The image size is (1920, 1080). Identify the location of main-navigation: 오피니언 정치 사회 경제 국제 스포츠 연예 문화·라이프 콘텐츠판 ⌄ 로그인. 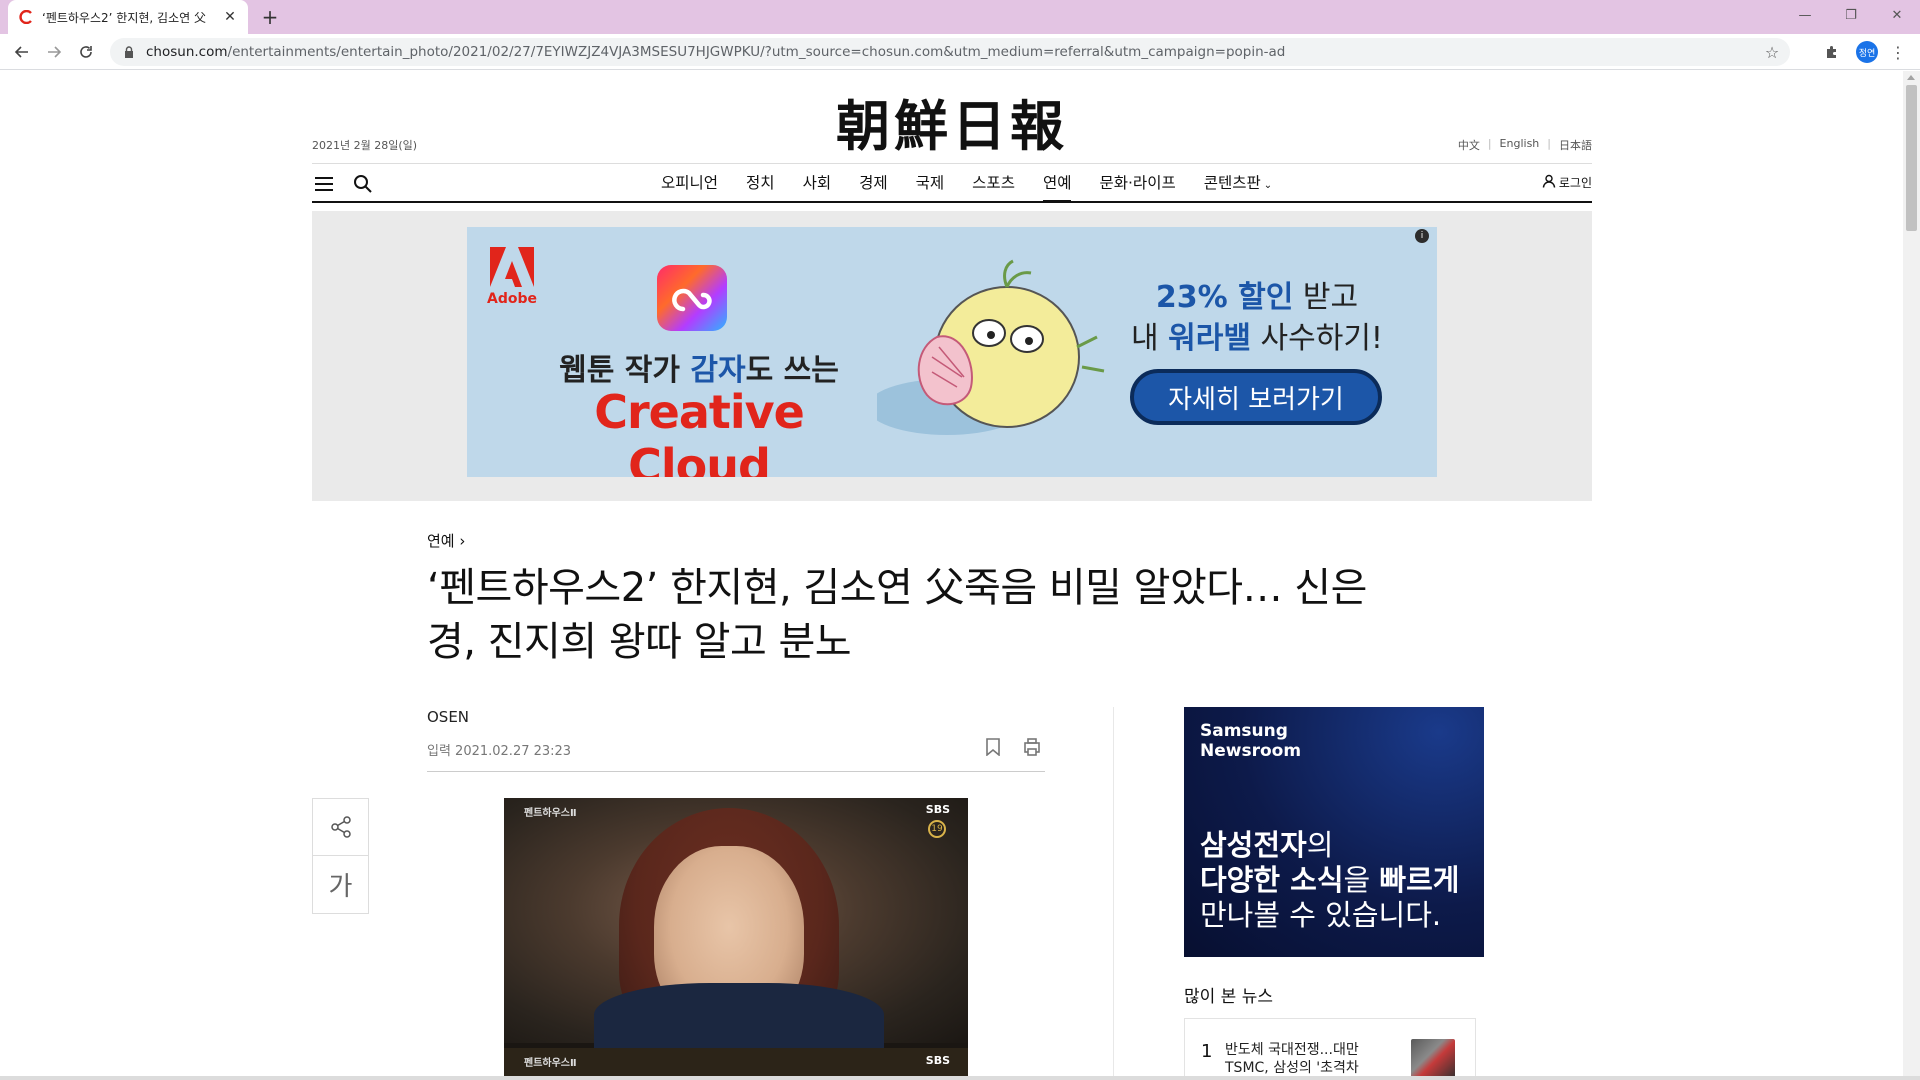
(952, 183).